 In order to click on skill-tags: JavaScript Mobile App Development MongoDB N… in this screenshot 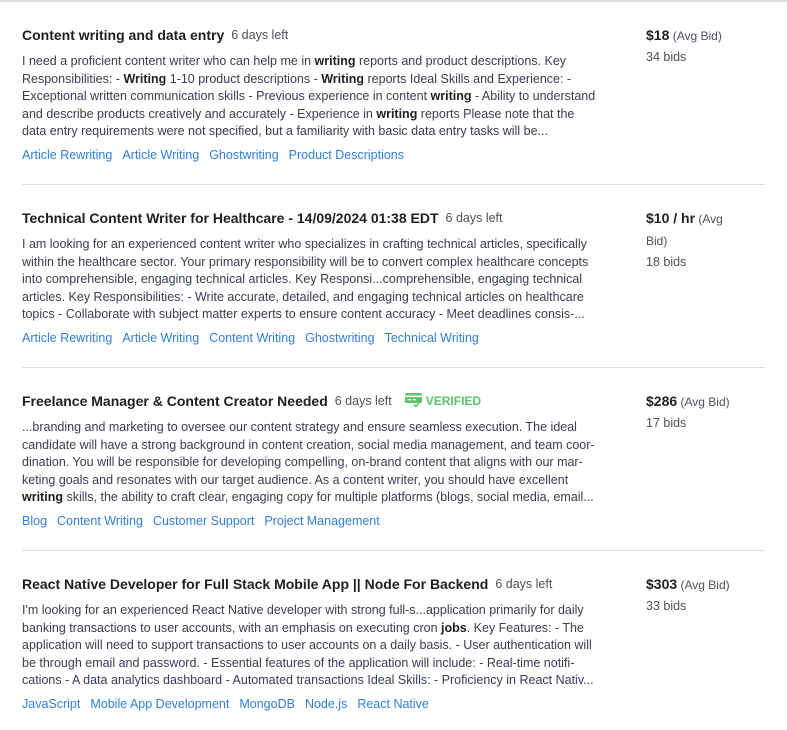, I will do `click(312, 704)`.